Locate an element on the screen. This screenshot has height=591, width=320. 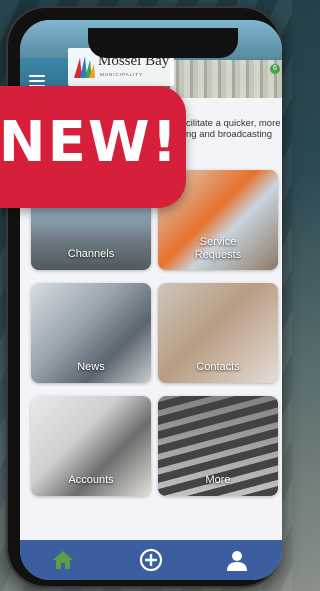
tile-label: More is located at coordinates (218, 480).